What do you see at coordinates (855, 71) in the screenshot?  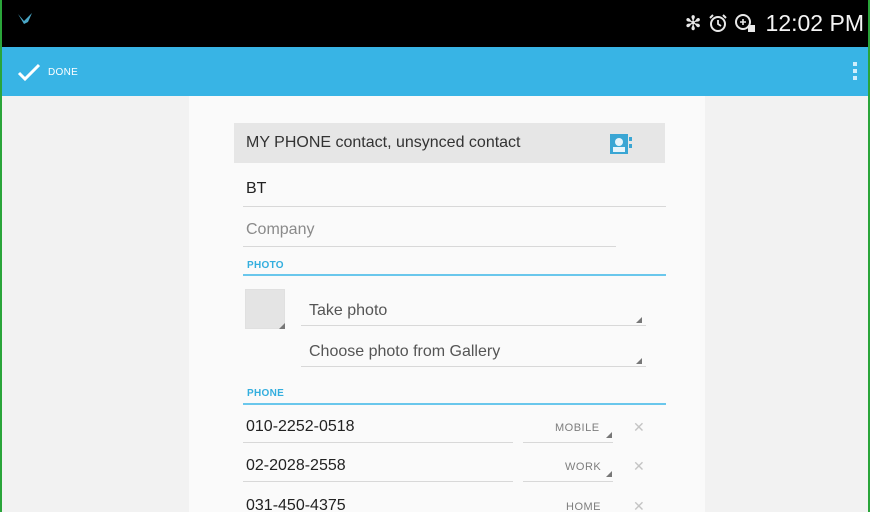 I see `overflow-menu-icon` at bounding box center [855, 71].